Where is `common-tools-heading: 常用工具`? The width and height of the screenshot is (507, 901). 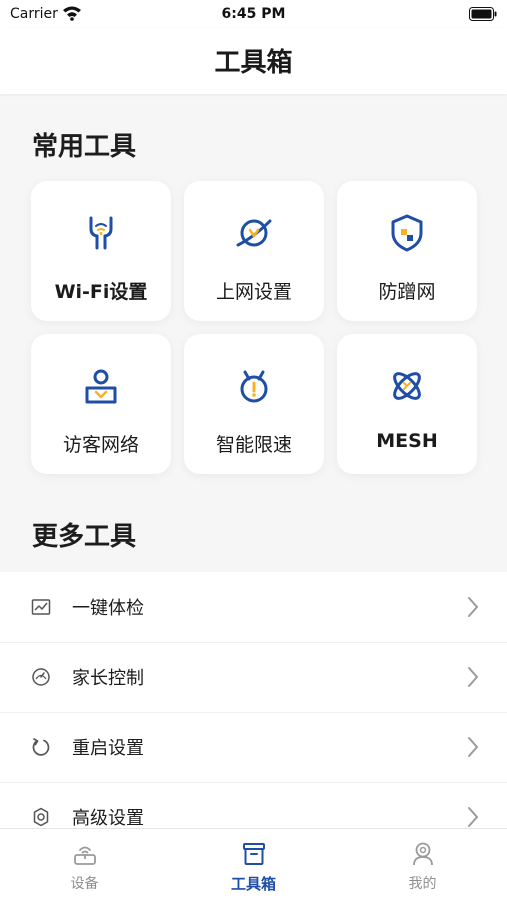
common-tools-heading: 常用工具 is located at coordinates (84, 147).